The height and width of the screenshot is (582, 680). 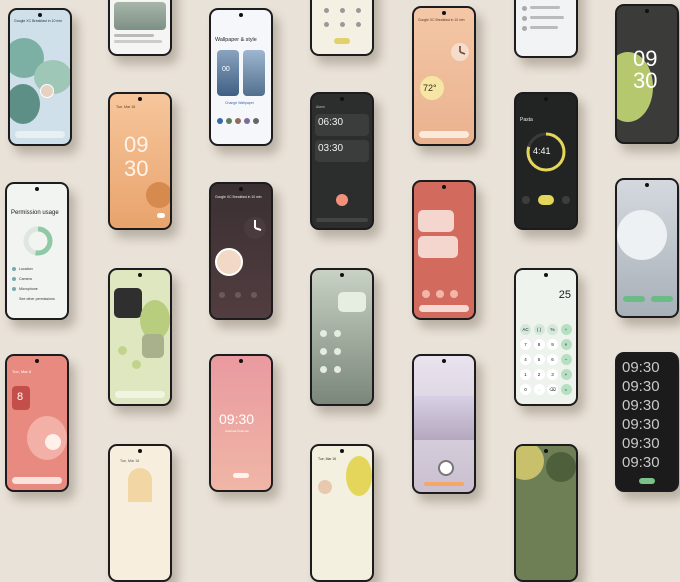 I want to click on calc-key: +, so click(x=566, y=374).